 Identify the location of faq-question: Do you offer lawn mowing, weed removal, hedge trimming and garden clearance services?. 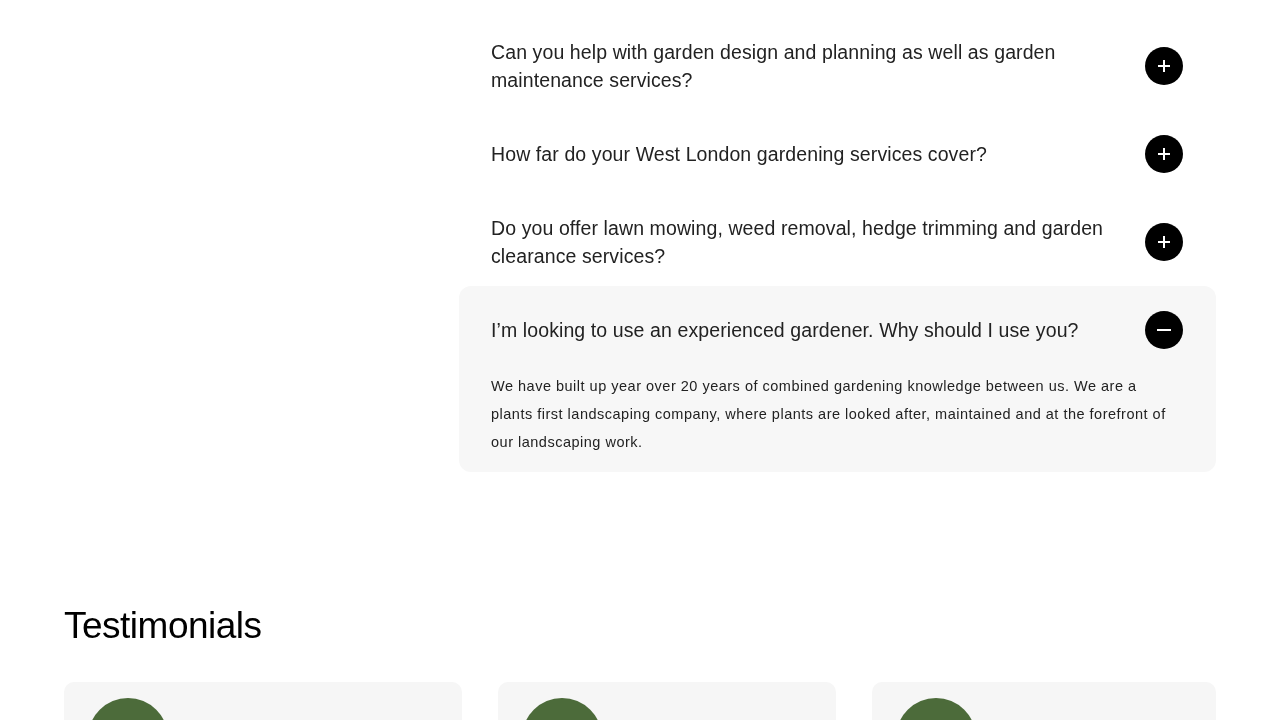
(814, 242).